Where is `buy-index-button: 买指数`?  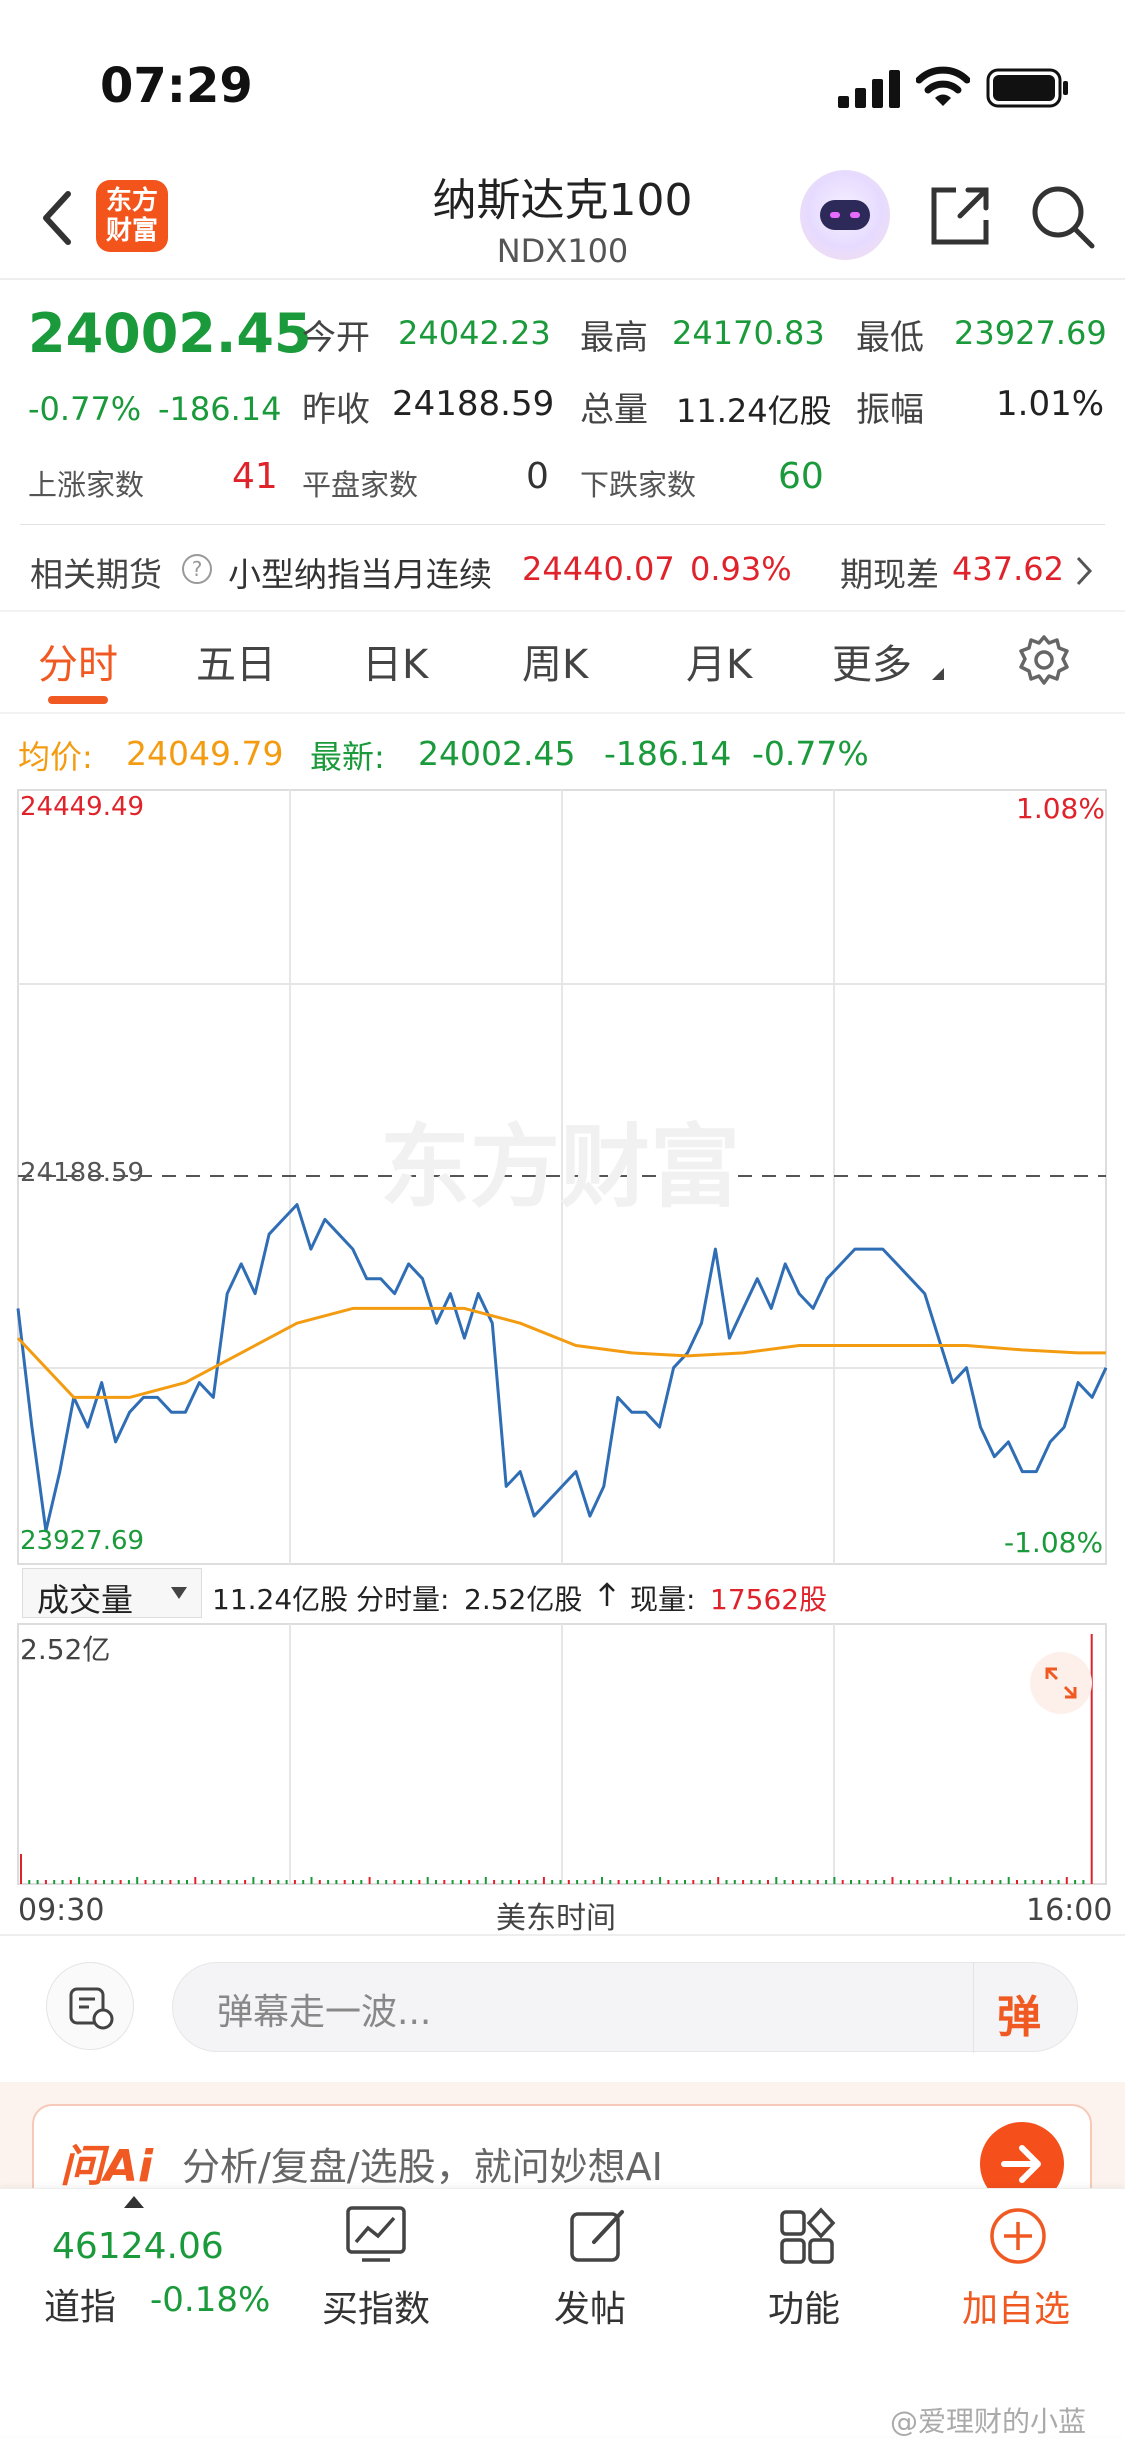
buy-index-button: 买指数 is located at coordinates (376, 2270).